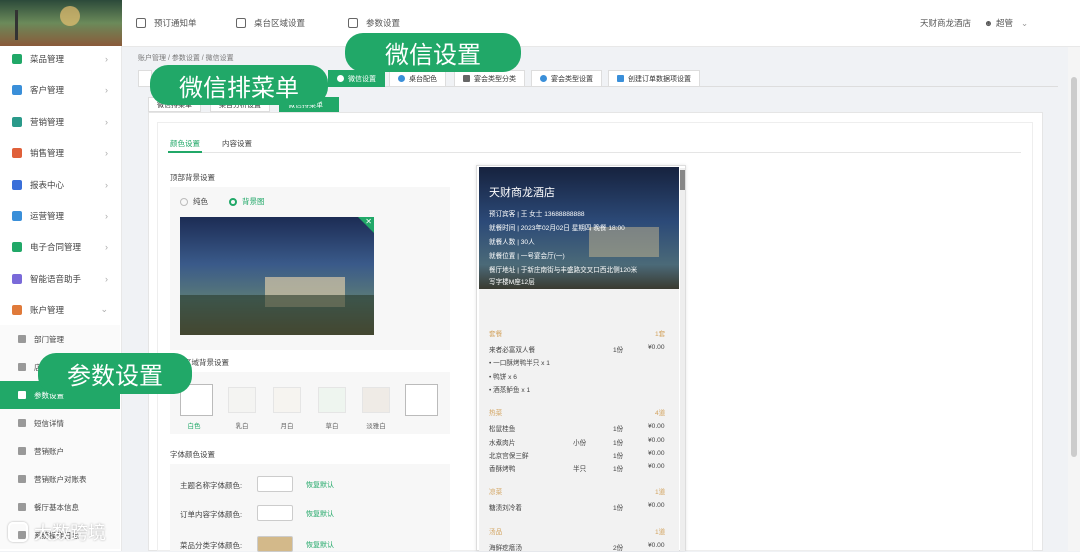 Image resolution: width=1080 pixels, height=552 pixels. What do you see at coordinates (237, 143) in the screenshot?
I see `tab-content-settings: 内容设置` at bounding box center [237, 143].